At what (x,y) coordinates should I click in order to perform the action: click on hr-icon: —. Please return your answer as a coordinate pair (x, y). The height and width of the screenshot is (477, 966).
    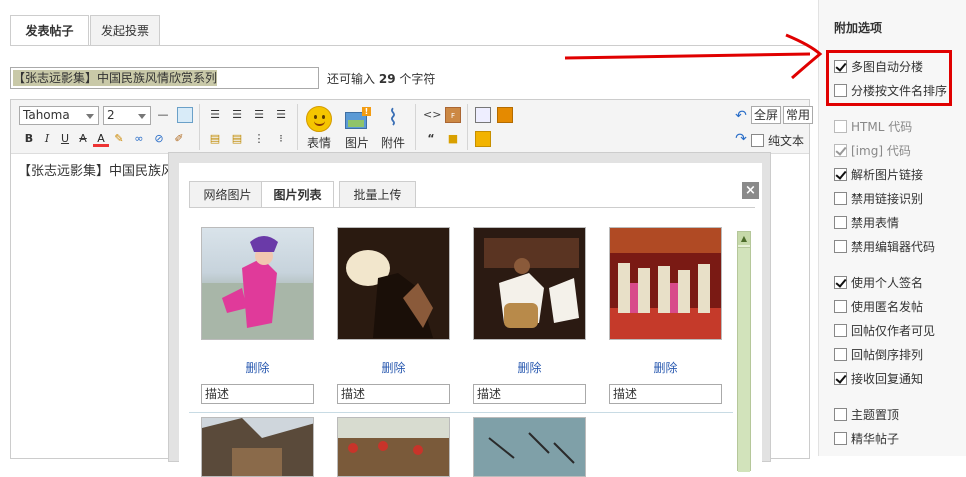
    Looking at the image, I should click on (163, 115).